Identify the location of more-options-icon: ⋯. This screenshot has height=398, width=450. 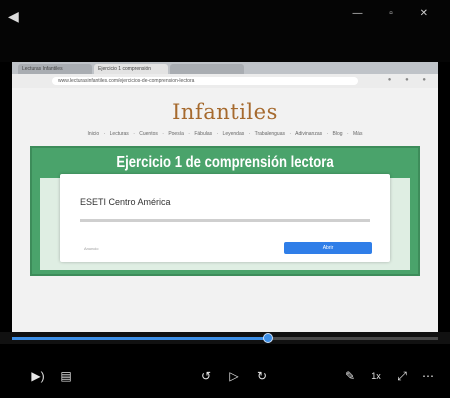
(428, 376).